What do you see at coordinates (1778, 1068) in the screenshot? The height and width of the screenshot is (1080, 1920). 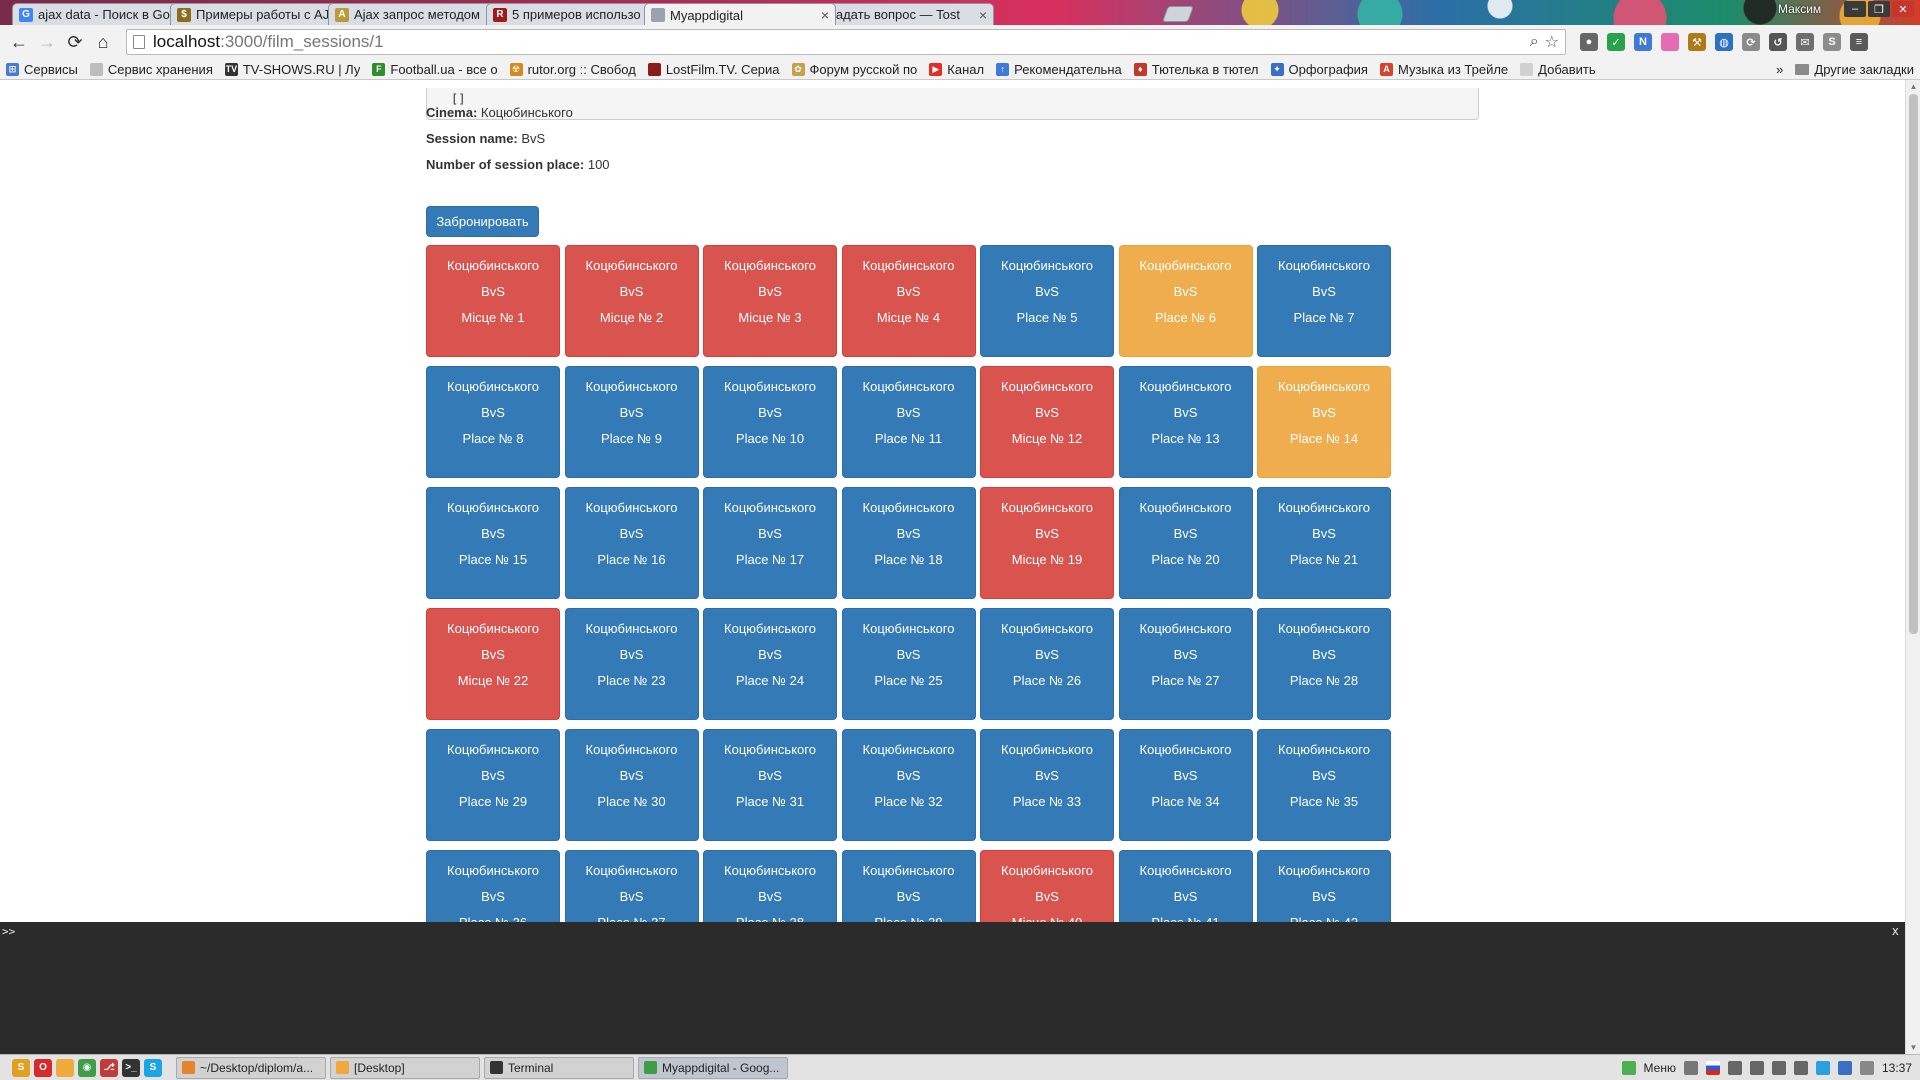 I see `clipboard-icon` at bounding box center [1778, 1068].